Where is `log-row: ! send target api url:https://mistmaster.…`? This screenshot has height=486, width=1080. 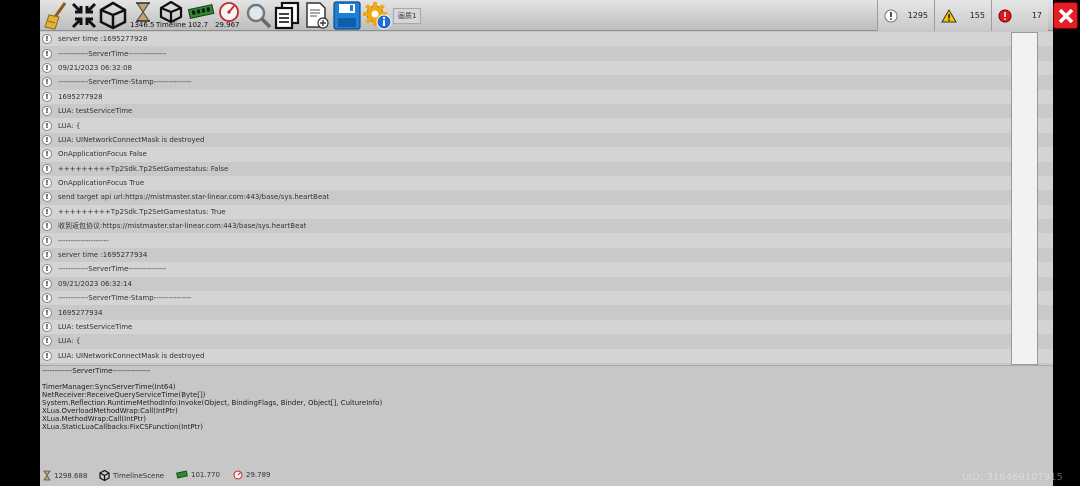
log-row: ! send target api url:https://mistmaster.… is located at coordinates (546, 197).